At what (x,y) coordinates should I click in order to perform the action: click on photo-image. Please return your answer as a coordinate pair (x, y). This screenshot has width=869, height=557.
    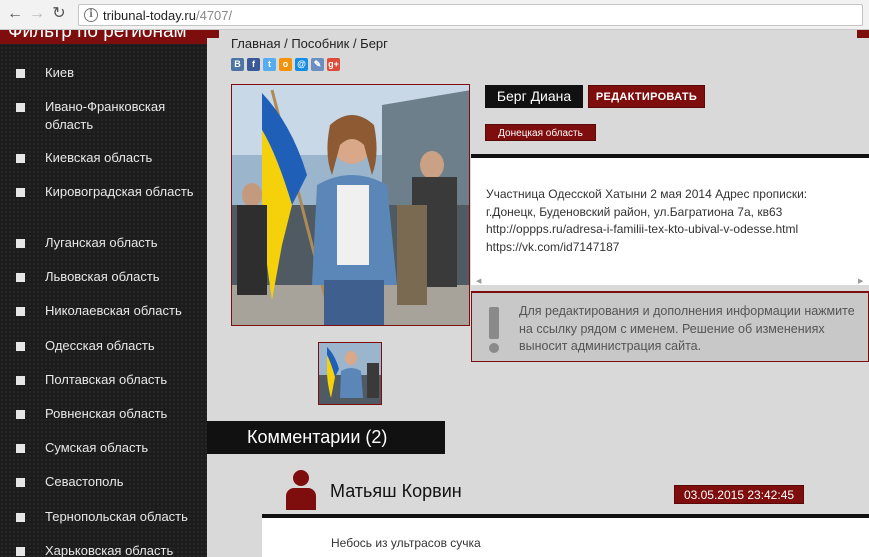
    Looking at the image, I should click on (350, 205).